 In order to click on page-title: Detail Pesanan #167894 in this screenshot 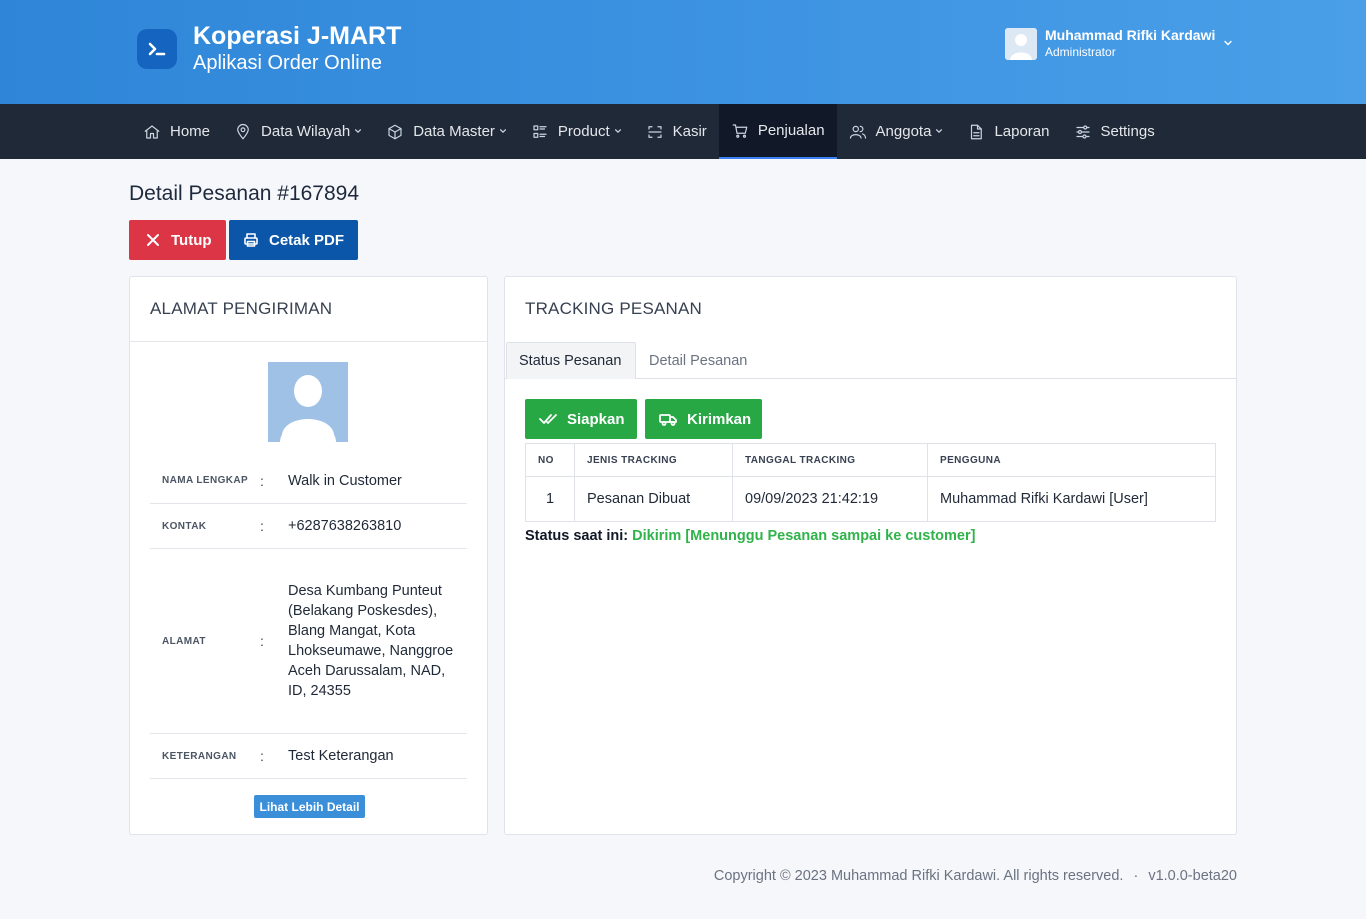, I will do `click(244, 193)`.